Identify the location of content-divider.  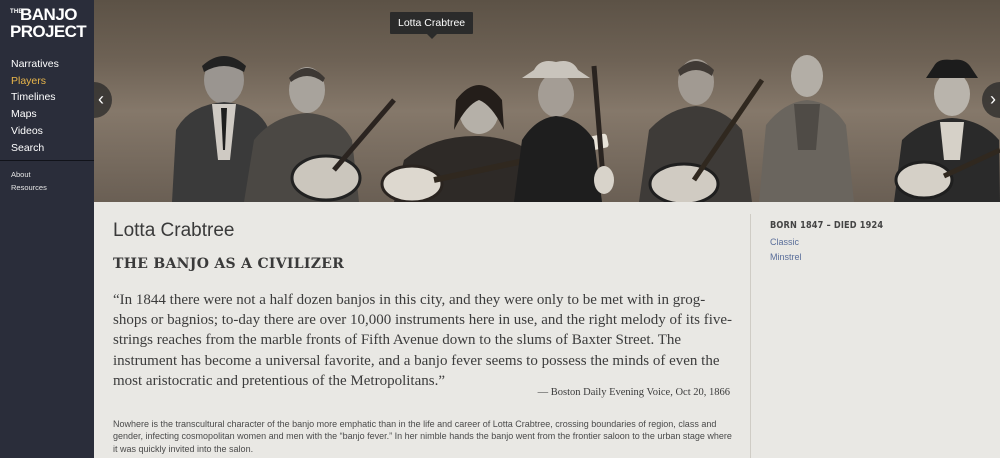
(750, 336).